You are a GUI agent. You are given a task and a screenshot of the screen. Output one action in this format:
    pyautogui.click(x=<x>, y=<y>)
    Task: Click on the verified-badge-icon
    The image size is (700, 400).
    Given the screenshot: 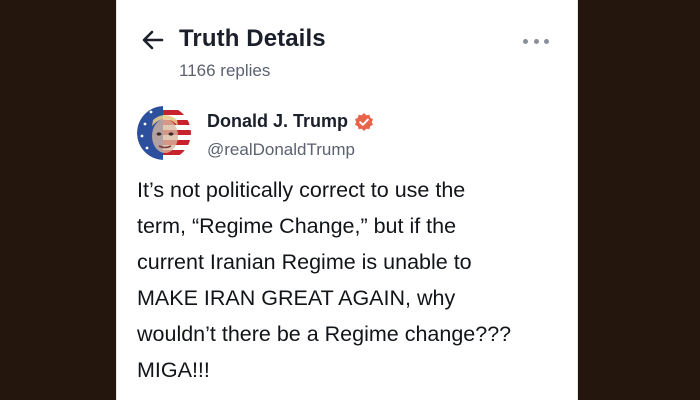 What is the action you would take?
    pyautogui.click(x=364, y=122)
    